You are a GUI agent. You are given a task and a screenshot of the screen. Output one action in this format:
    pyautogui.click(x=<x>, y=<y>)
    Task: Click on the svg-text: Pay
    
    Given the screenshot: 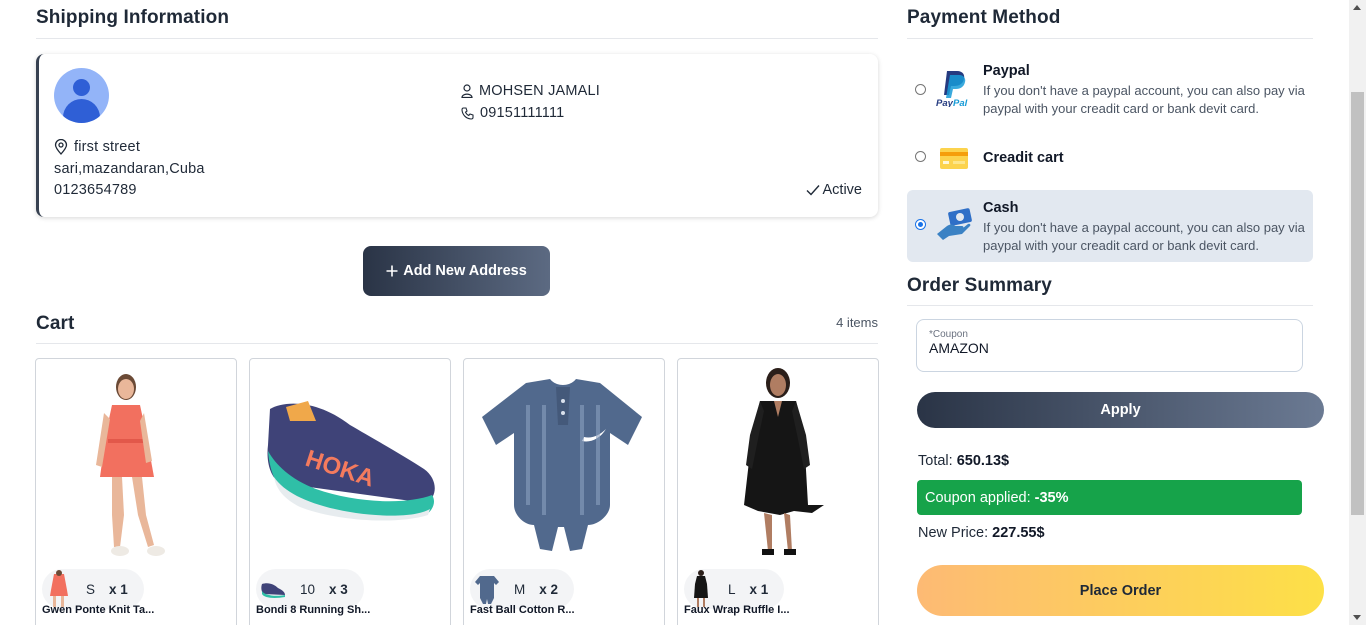 What is the action you would take?
    pyautogui.click(x=945, y=102)
    